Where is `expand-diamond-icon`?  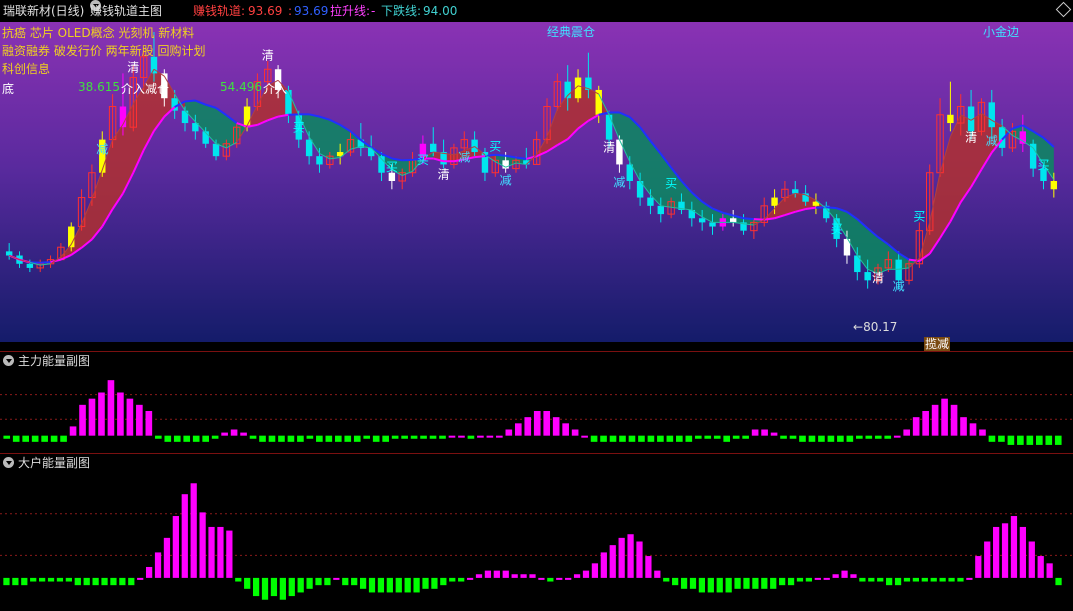
expand-diamond-icon is located at coordinates (1063, 9).